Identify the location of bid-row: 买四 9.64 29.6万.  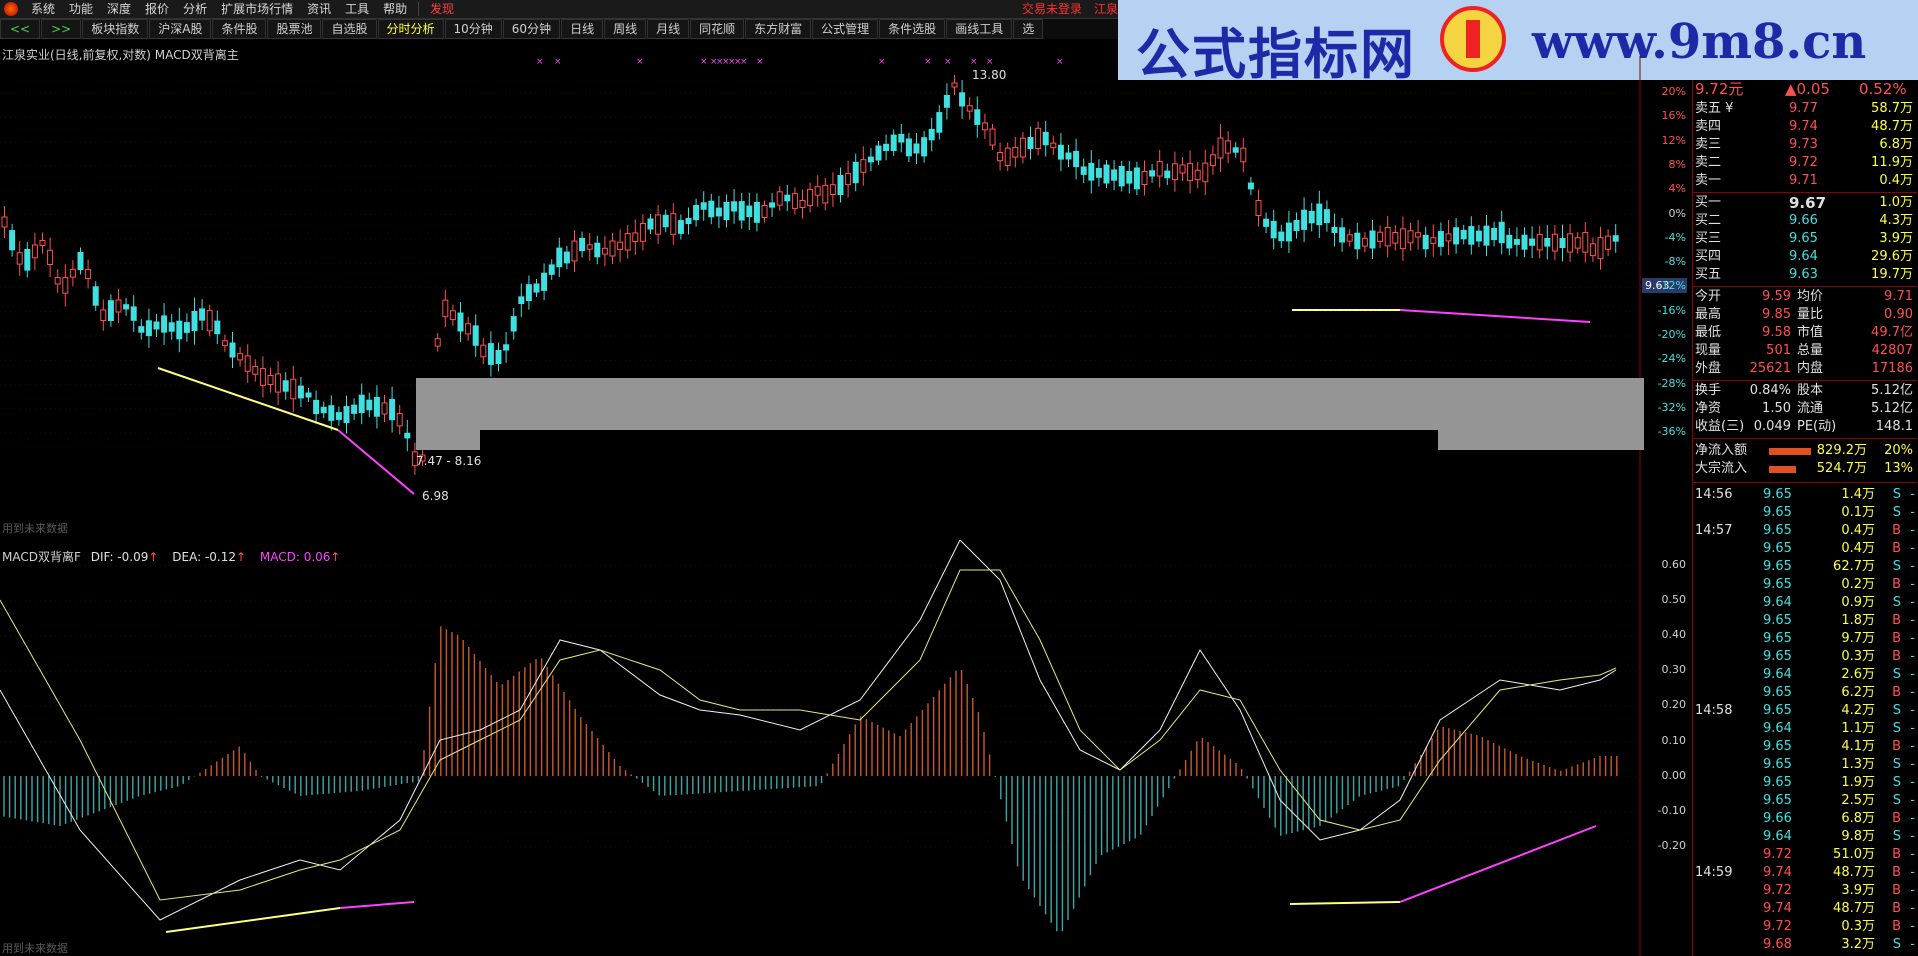
(1805, 257).